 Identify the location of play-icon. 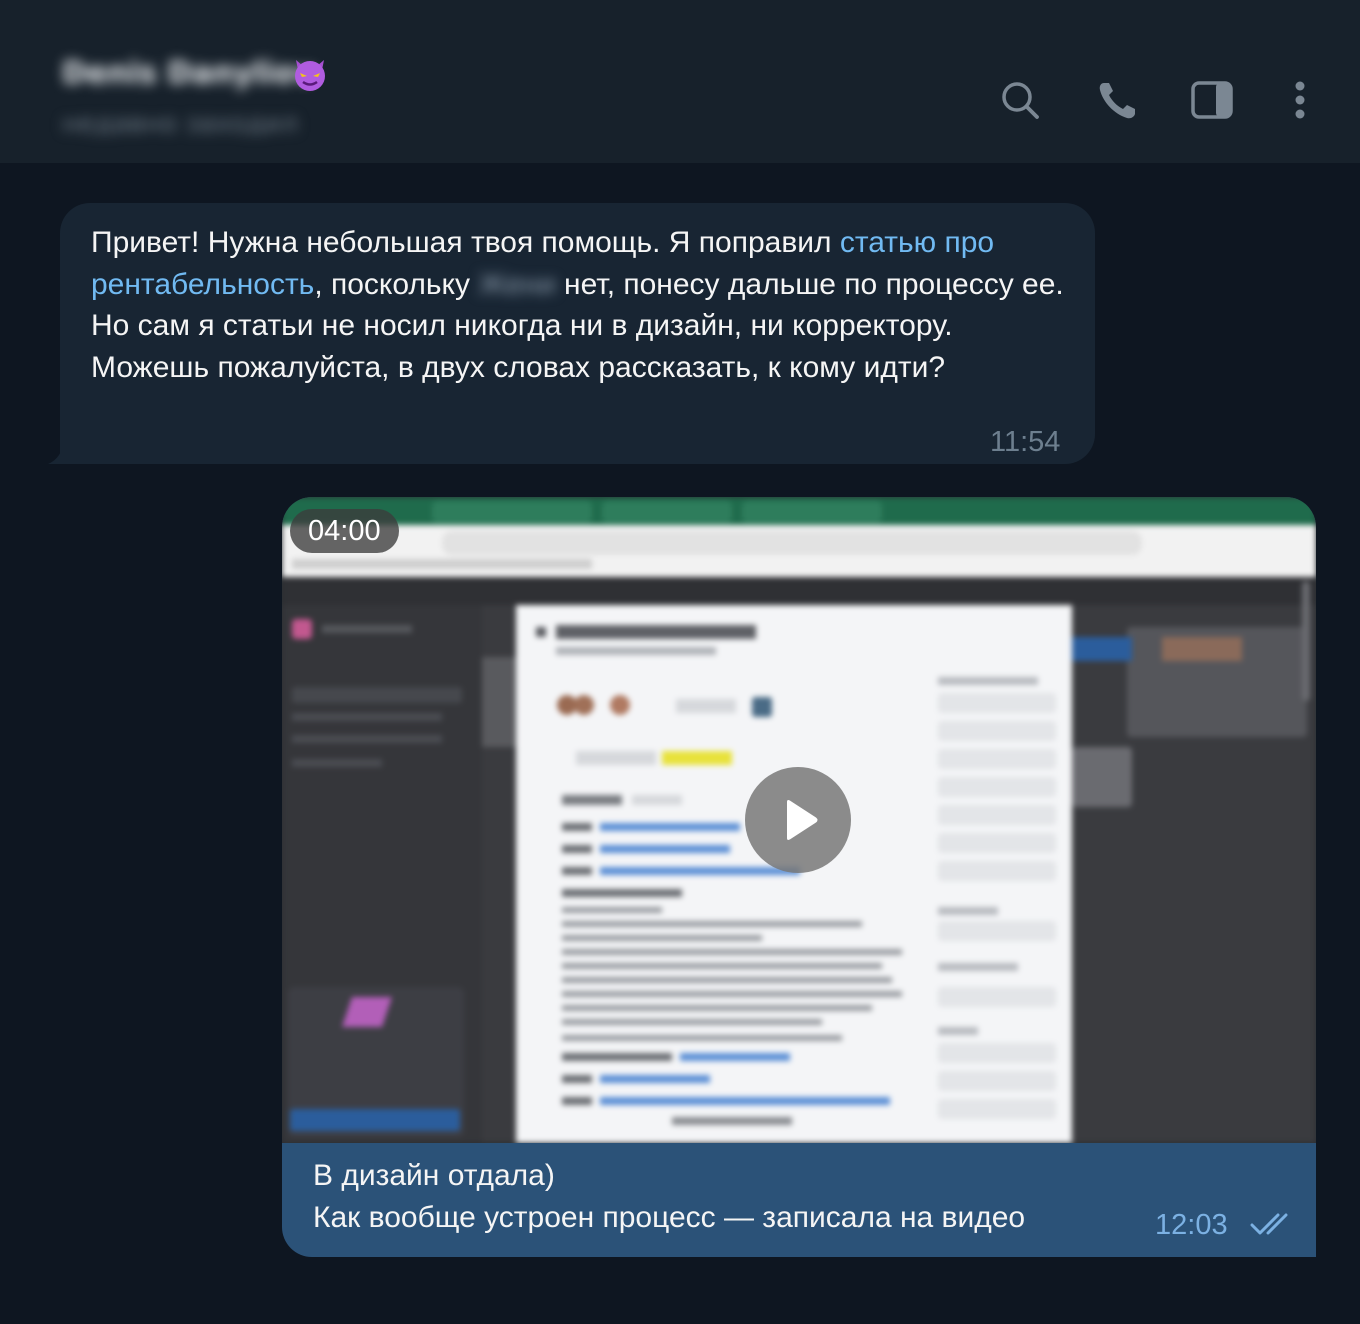
(802, 820).